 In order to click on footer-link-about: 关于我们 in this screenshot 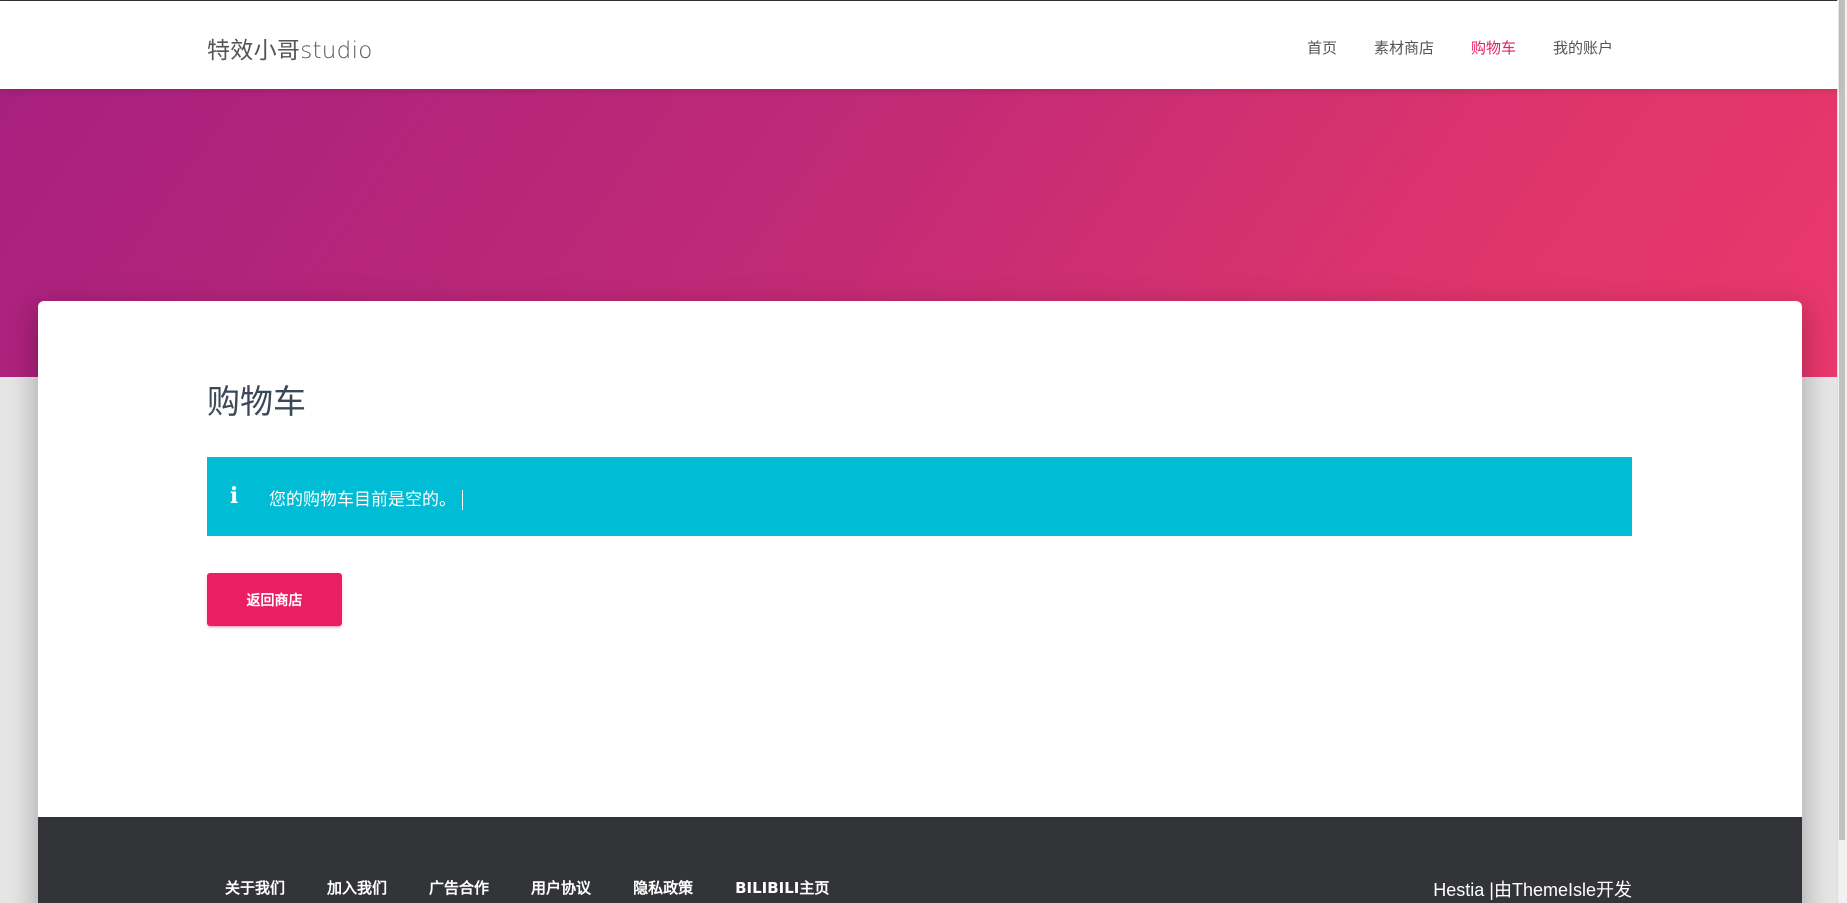, I will do `click(255, 887)`.